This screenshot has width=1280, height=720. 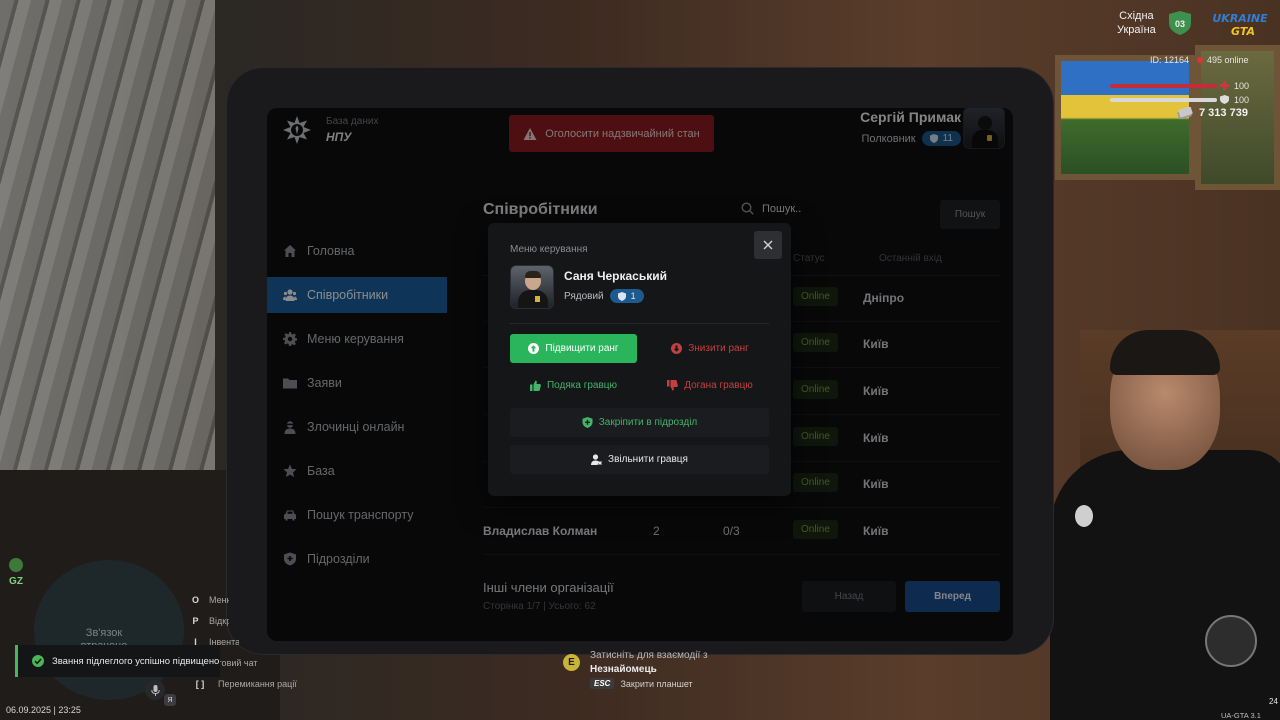 I want to click on reprimand-button: Догана гравцю, so click(x=710, y=385).